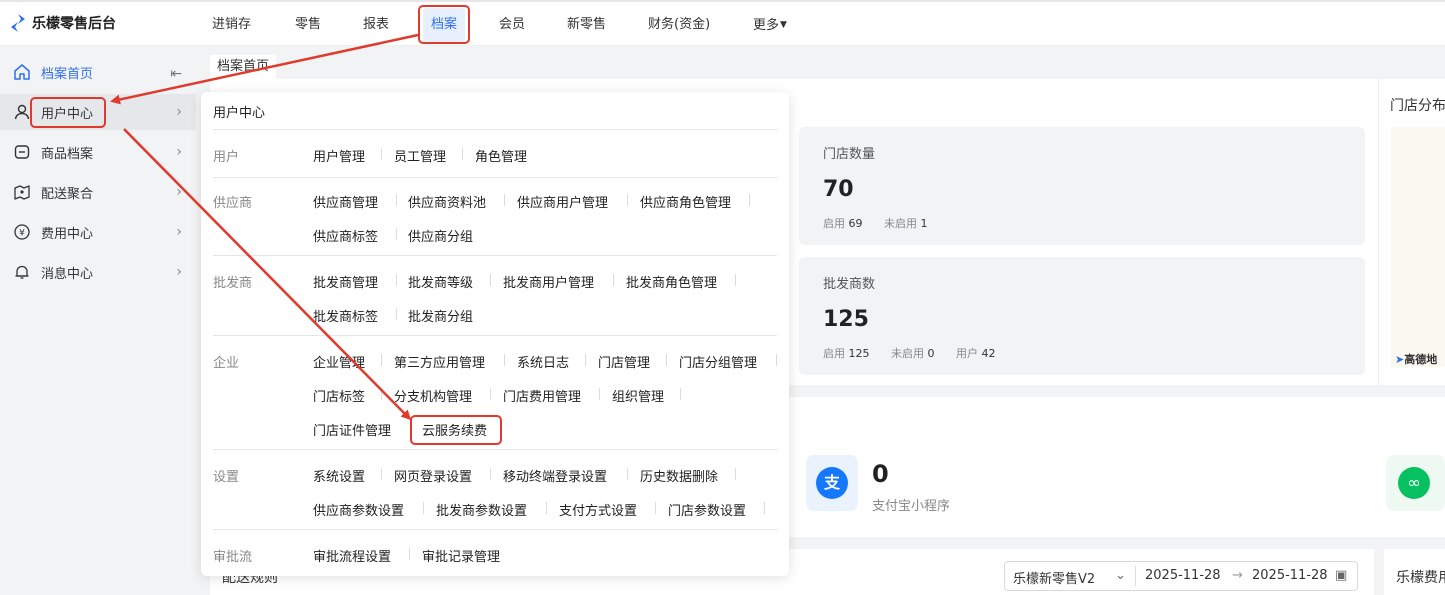 The width and height of the screenshot is (1445, 595). Describe the element at coordinates (439, 361) in the screenshot. I see `link-third-party-apps: 第三方应用管理` at that location.